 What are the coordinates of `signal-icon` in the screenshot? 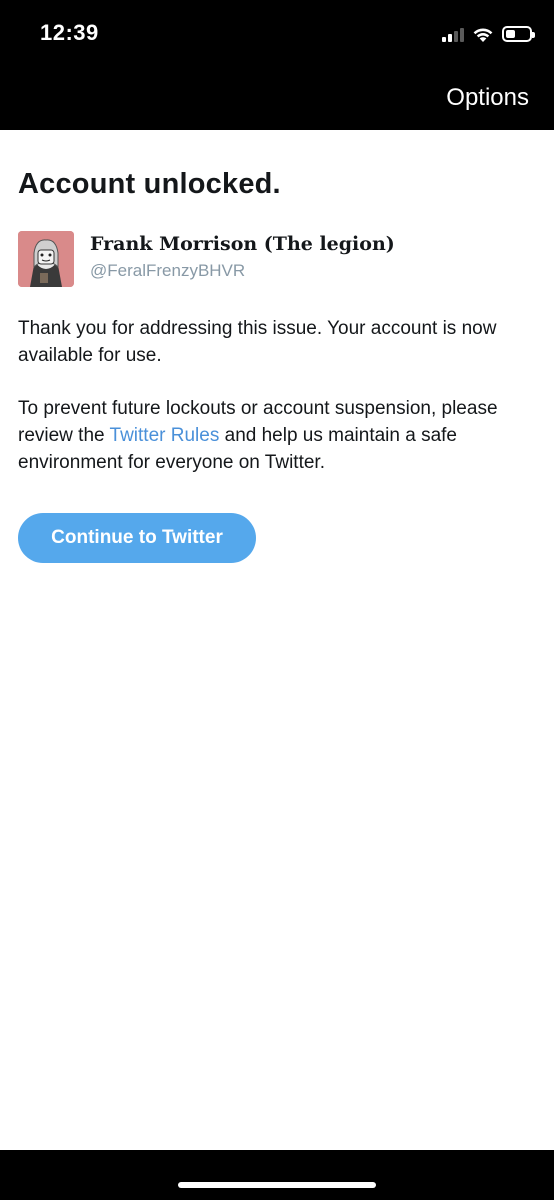 It's located at (453, 34).